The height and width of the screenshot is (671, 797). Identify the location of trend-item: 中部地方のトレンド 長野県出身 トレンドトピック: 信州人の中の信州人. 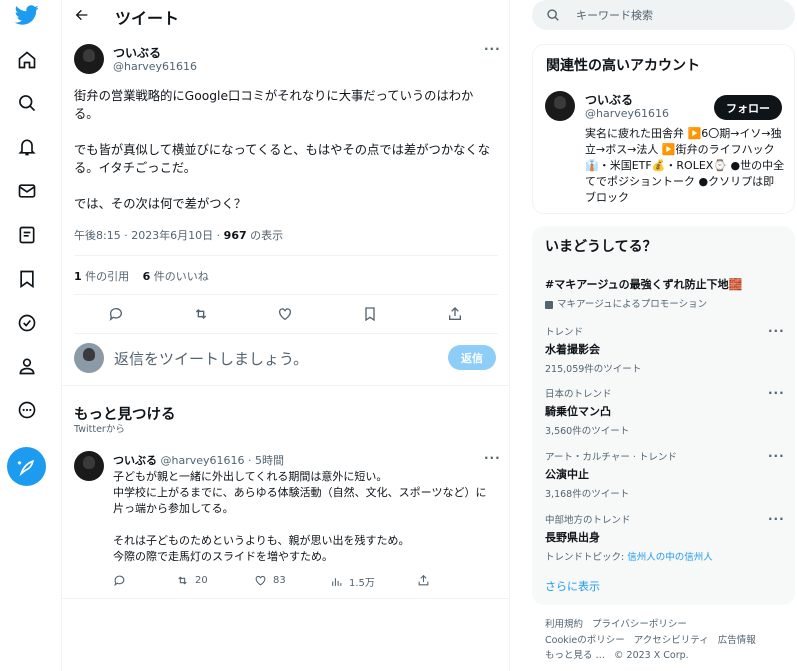
(665, 537).